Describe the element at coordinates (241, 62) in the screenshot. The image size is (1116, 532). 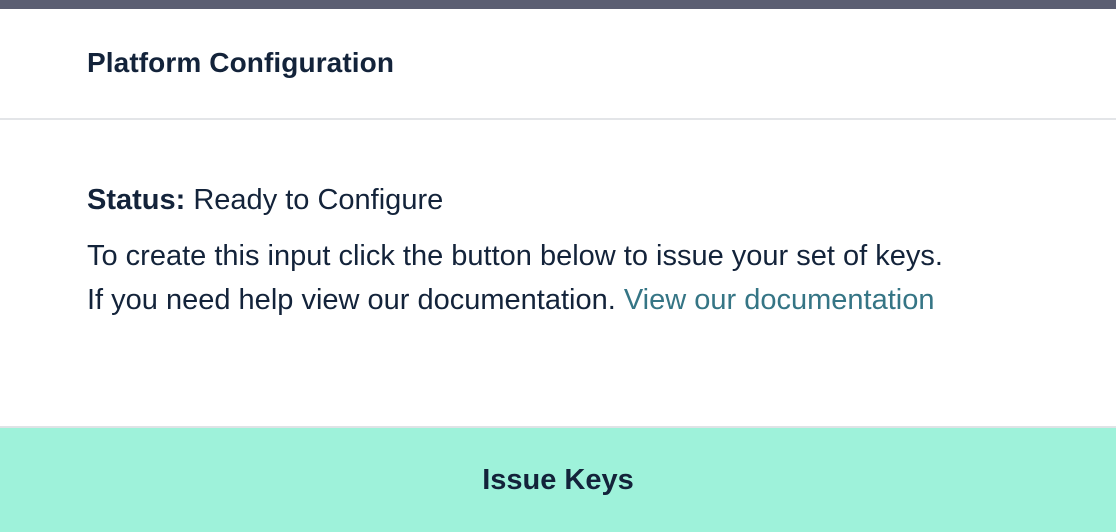
I see `page-title: Platform Configuration` at that location.